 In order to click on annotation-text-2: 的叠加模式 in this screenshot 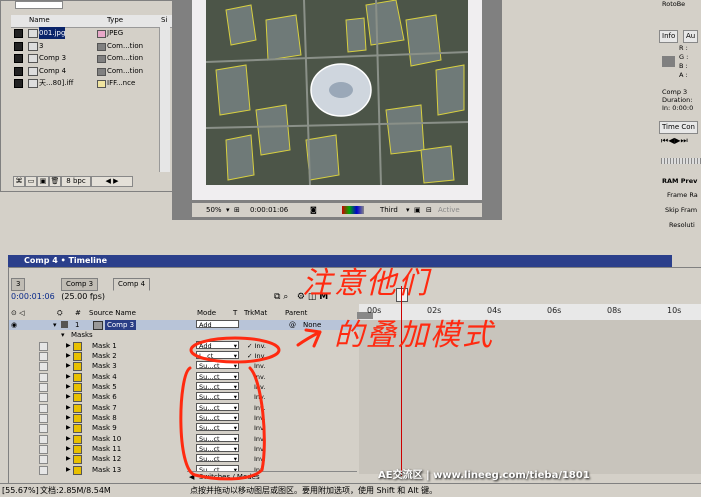, I will do `click(414, 335)`.